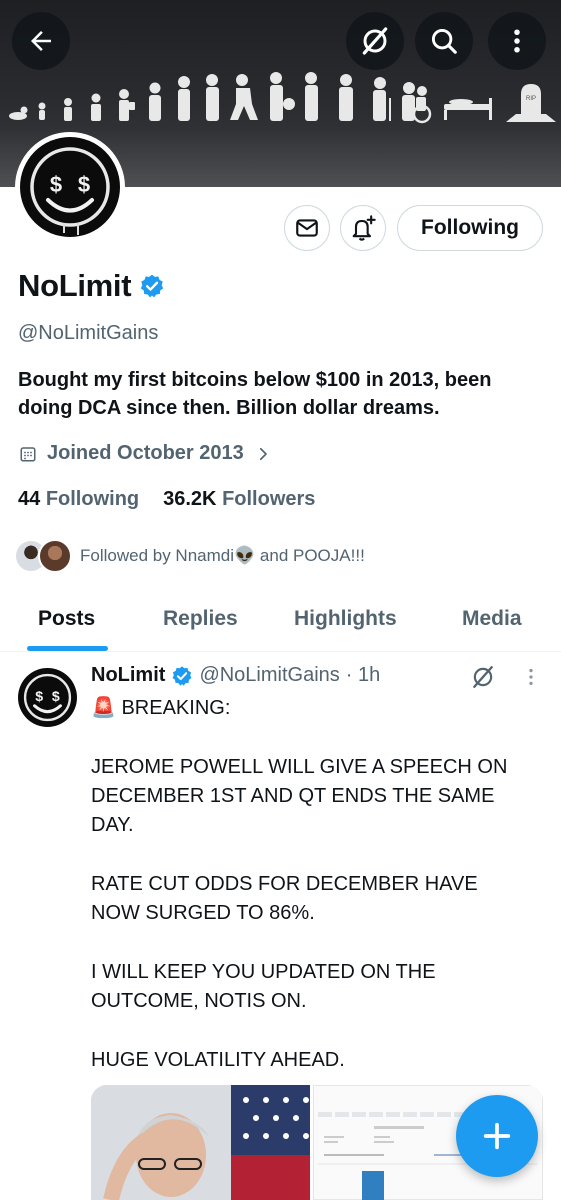 This screenshot has height=1200, width=561. Describe the element at coordinates (531, 677) in the screenshot. I see `post-more-icon` at that location.